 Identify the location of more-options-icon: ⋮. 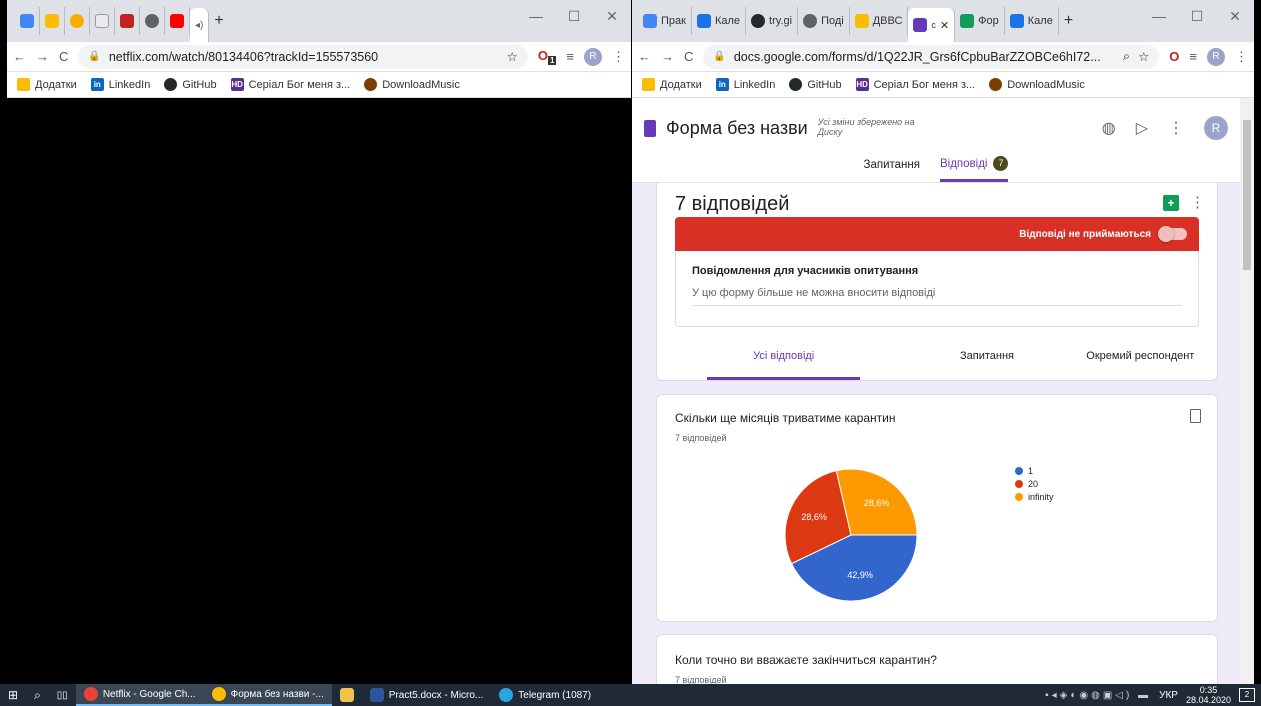
(1197, 202).